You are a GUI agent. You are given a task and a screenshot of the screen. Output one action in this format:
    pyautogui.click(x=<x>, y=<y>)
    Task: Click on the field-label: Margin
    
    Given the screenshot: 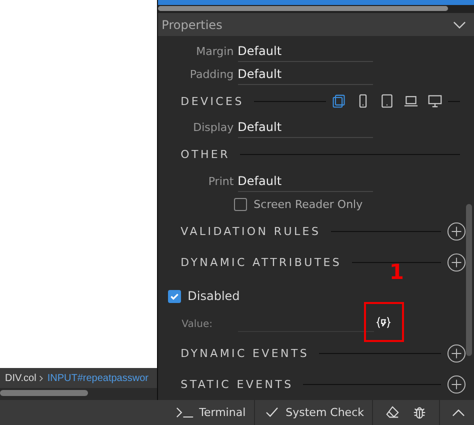 What is the action you would take?
    pyautogui.click(x=215, y=51)
    